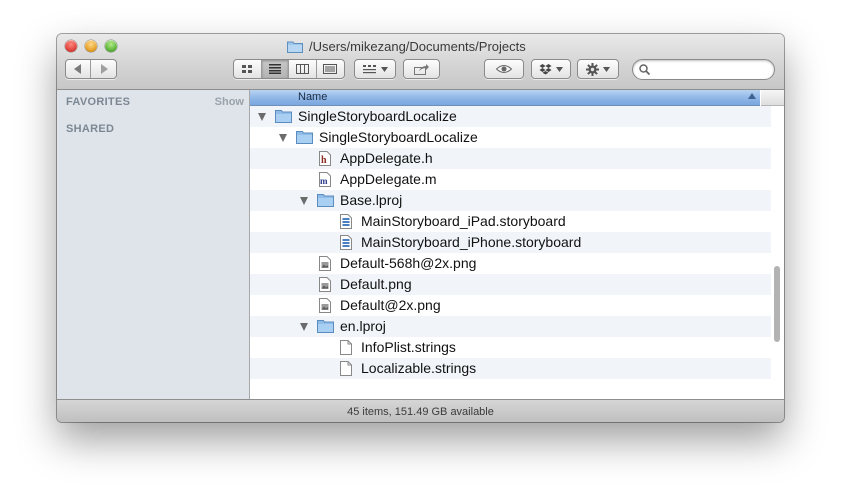 This screenshot has height=502, width=841. Describe the element at coordinates (153, 244) in the screenshot. I see `sidebar: FAVORITES Show SHARED` at that location.